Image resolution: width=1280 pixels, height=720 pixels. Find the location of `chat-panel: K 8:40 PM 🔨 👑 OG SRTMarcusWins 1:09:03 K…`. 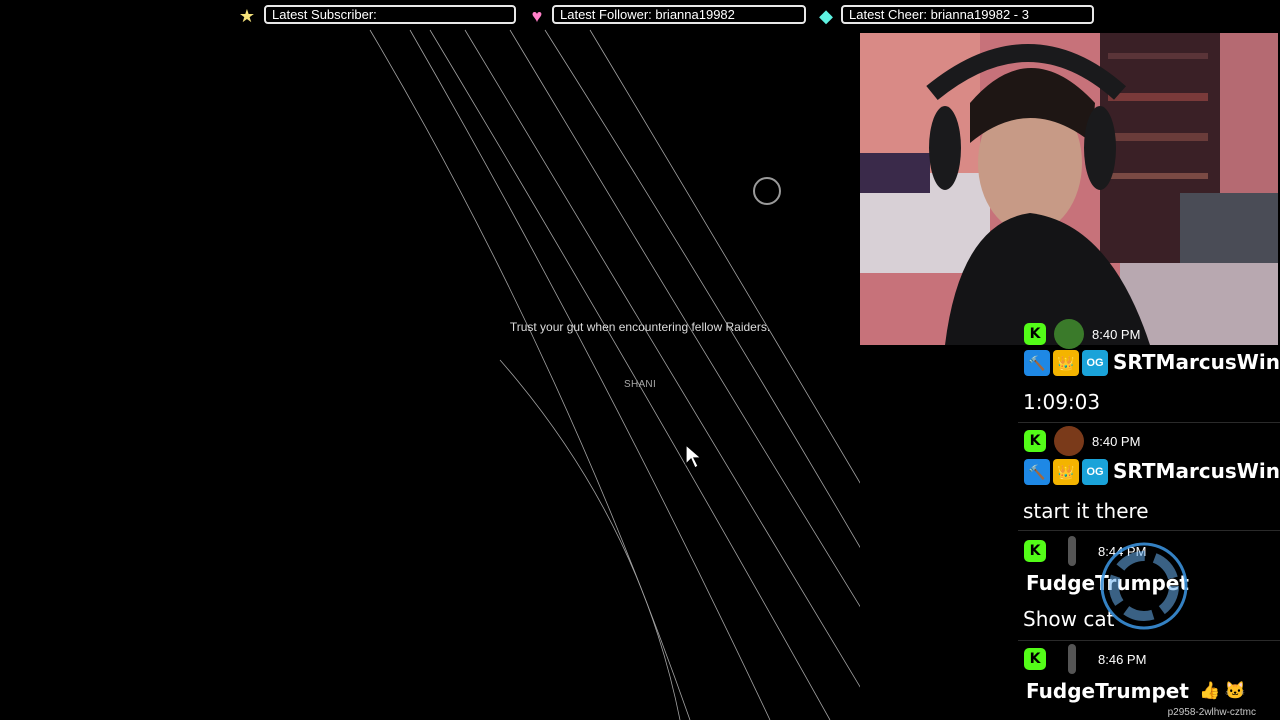

chat-panel: K 8:40 PM 🔨 👑 OG SRTMarcusWins 1:09:03 K… is located at coordinates (1149, 519).